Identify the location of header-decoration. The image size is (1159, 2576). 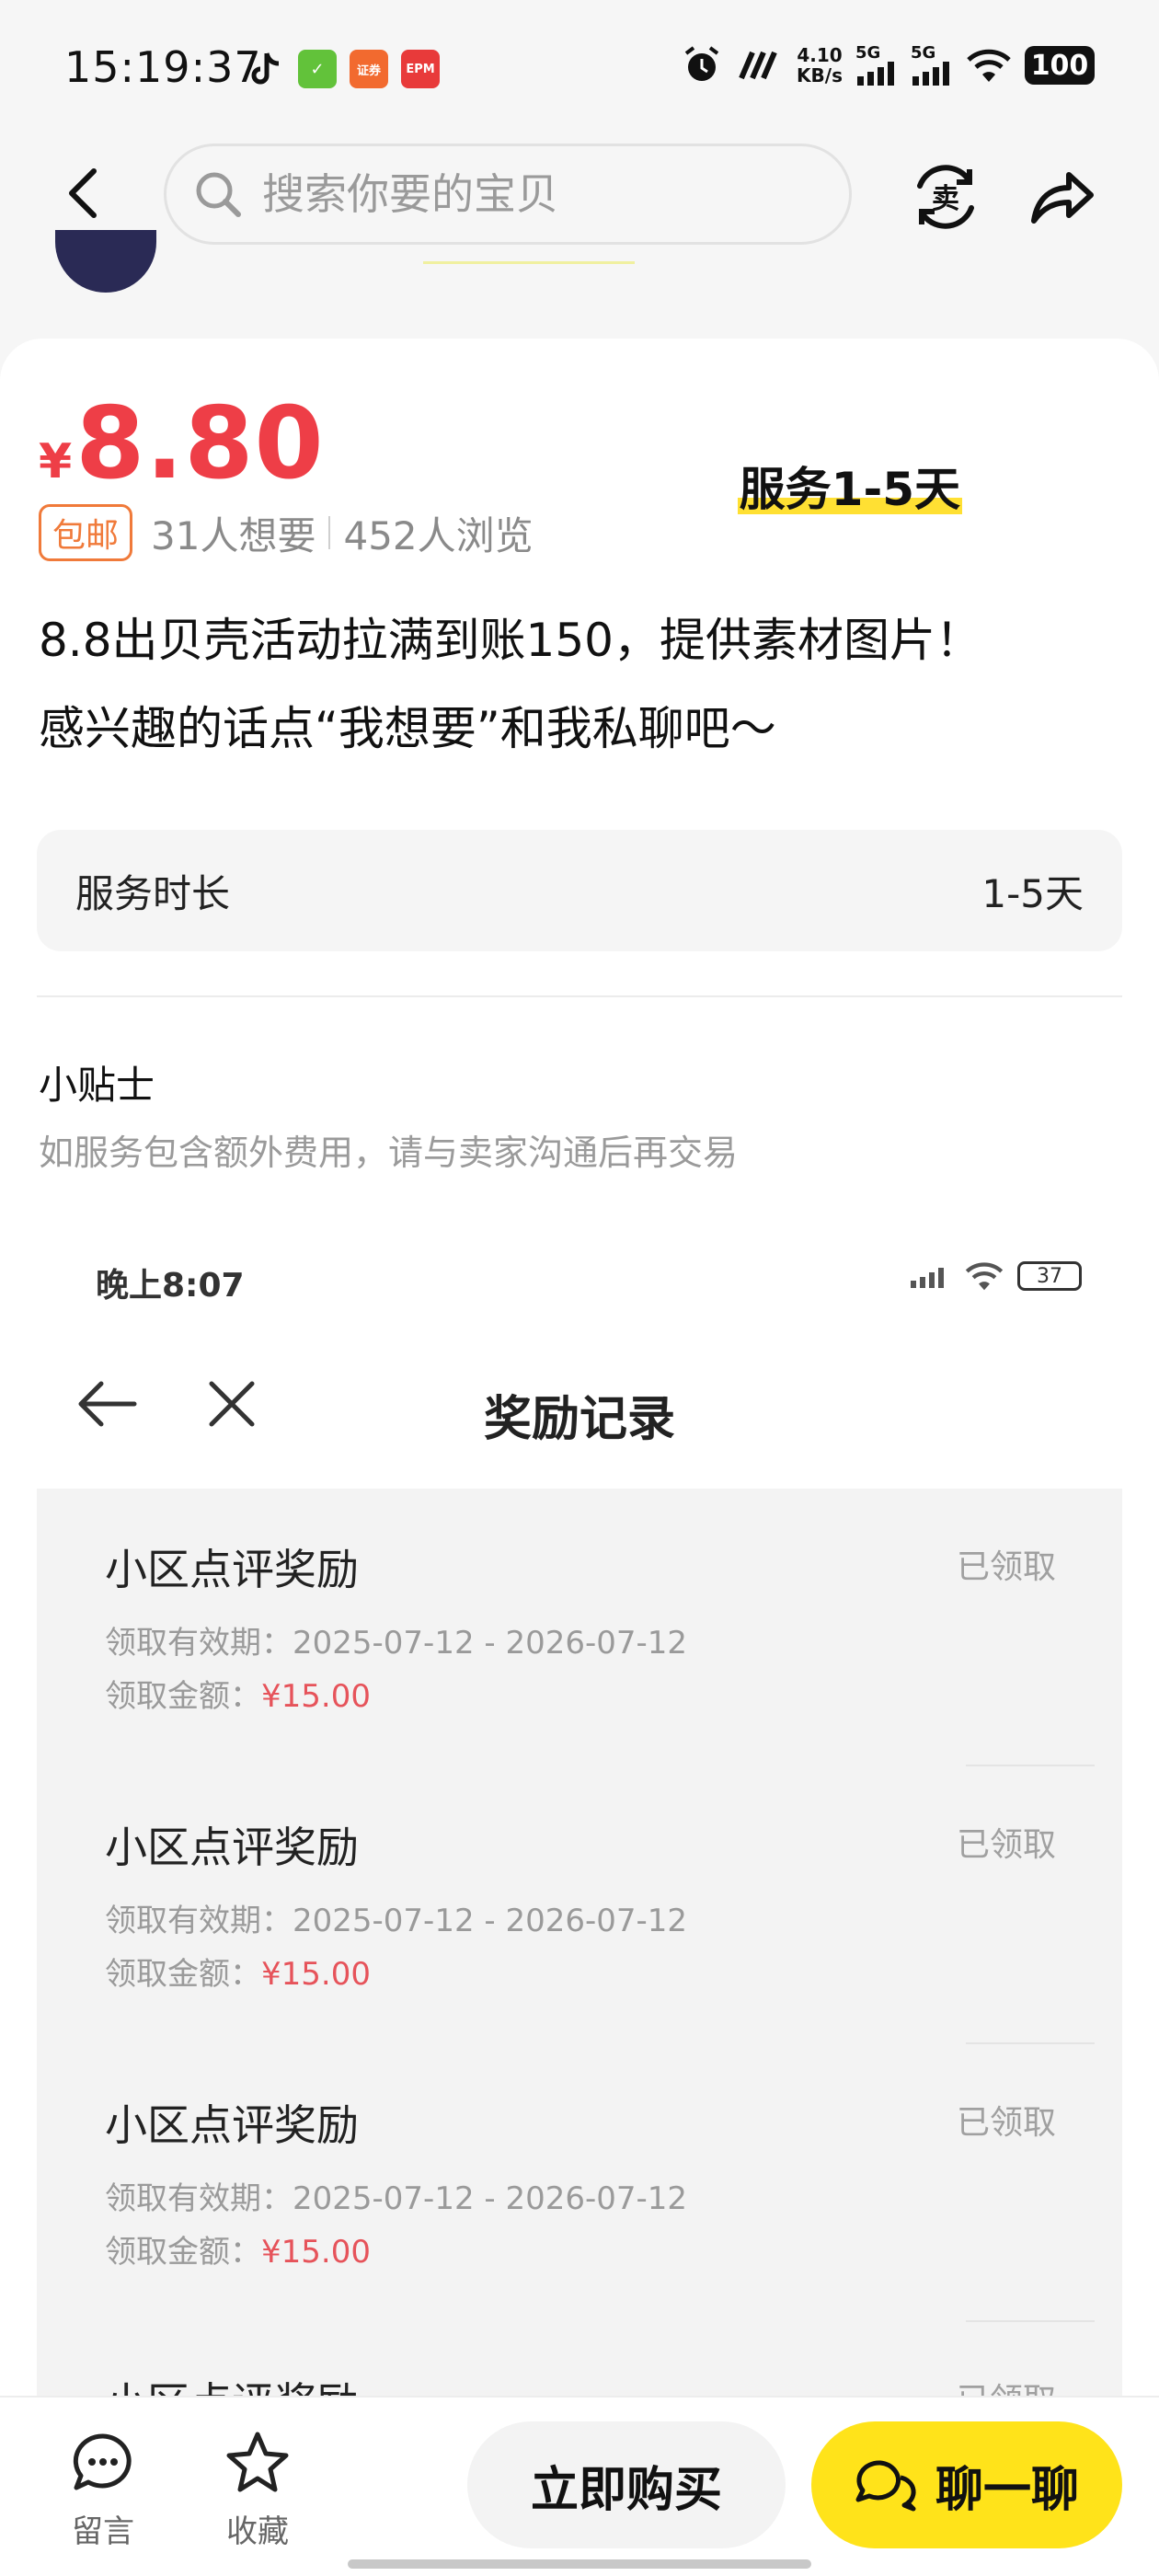
(529, 262).